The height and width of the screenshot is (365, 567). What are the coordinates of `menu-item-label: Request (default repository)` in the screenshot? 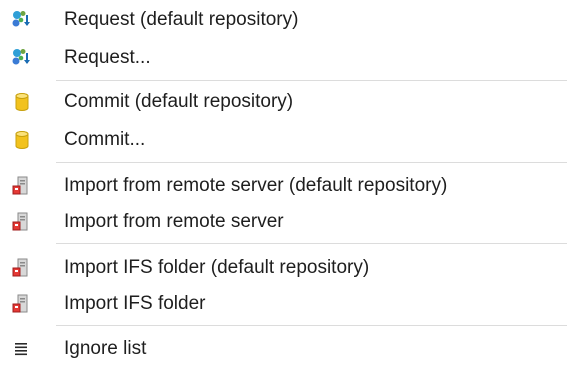 It's located at (181, 19).